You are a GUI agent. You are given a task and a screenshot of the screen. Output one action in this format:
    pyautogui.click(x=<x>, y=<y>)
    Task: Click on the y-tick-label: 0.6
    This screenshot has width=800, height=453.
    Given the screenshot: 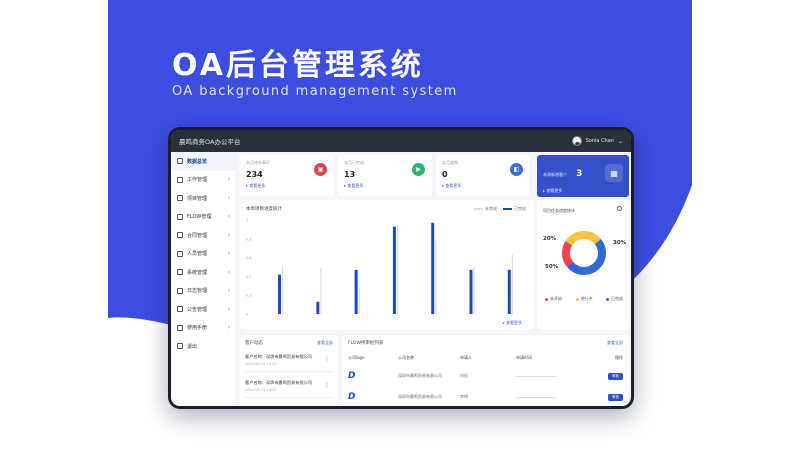 What is the action you would take?
    pyautogui.click(x=249, y=258)
    